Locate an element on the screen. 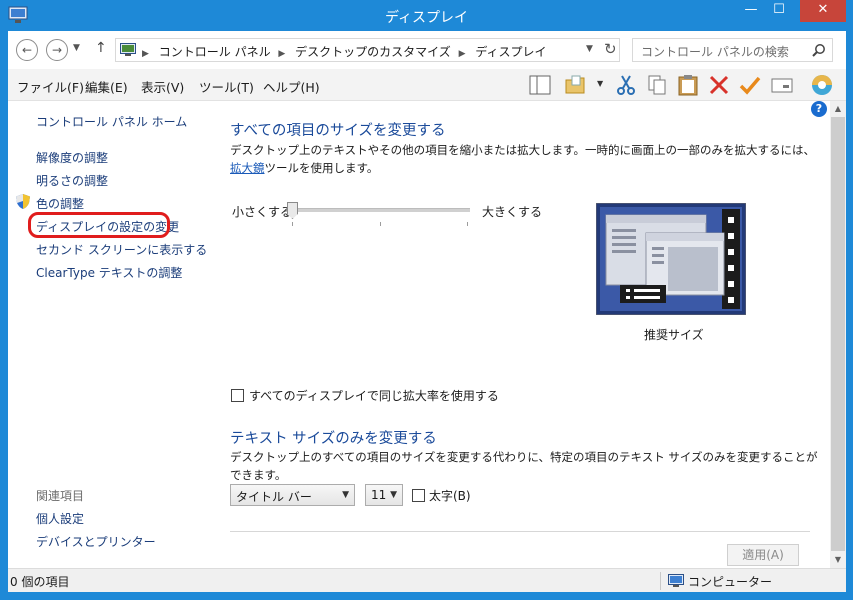 The height and width of the screenshot is (600, 853). nav-second-screen: セカンド スクリーンに表示する is located at coordinates (121, 249).